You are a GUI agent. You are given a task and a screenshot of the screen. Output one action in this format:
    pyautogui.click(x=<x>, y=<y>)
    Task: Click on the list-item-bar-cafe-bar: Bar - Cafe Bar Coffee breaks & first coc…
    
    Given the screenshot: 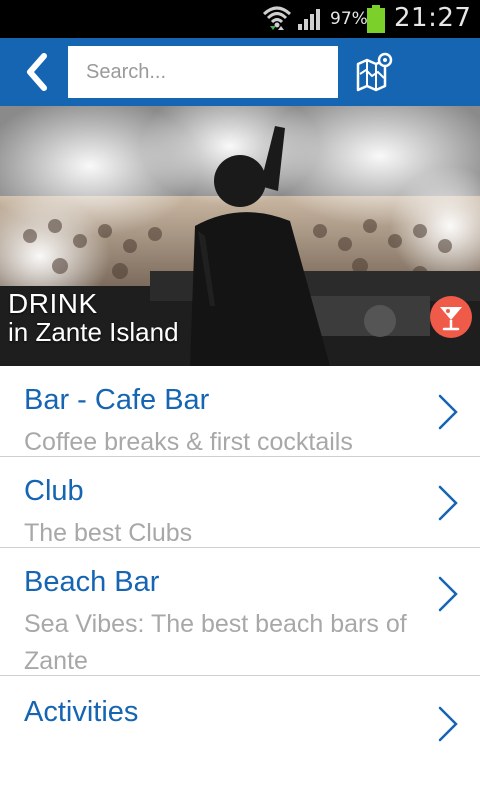 What is the action you would take?
    pyautogui.click(x=240, y=411)
    